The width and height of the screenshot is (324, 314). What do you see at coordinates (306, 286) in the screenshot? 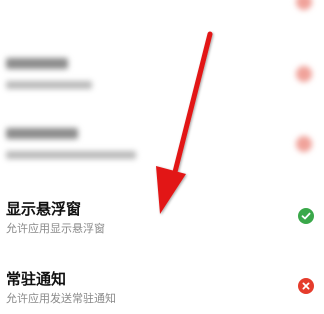
I see `close-icon` at bounding box center [306, 286].